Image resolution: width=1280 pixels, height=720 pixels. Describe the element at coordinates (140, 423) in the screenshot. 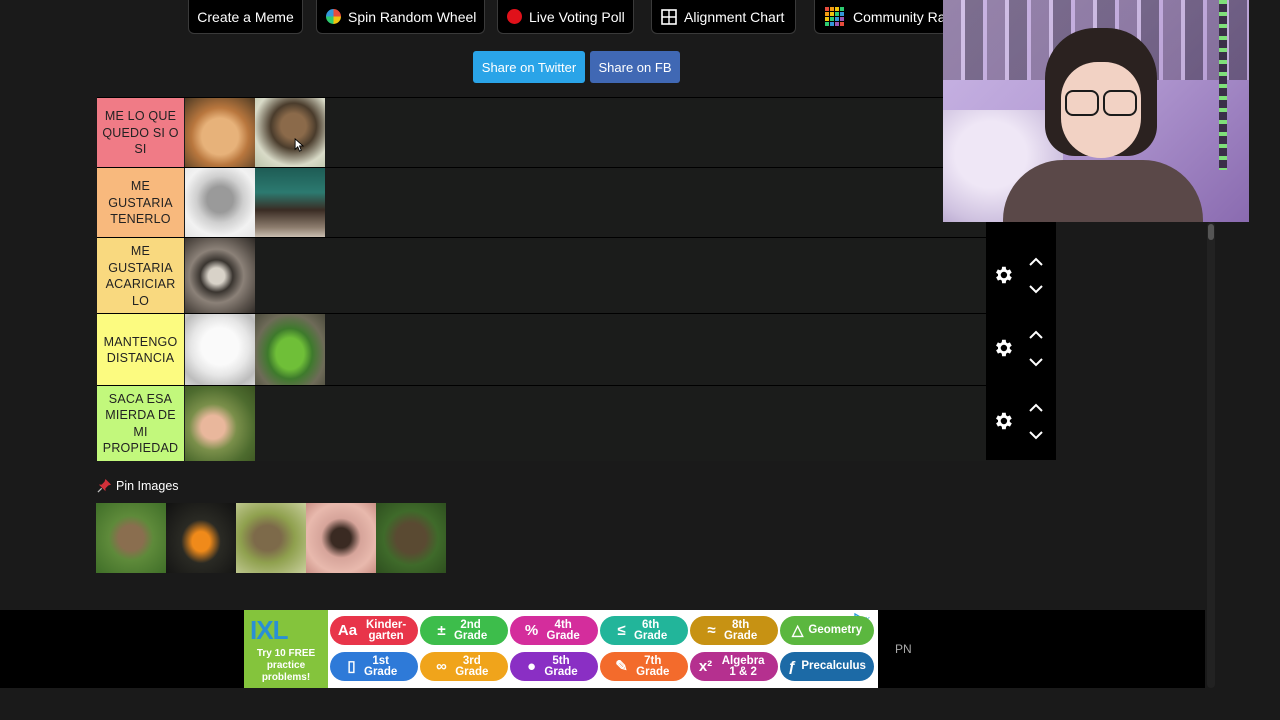

I see `tier-label: SACA ESA MIERDA DE MI PROPIEDAD` at that location.